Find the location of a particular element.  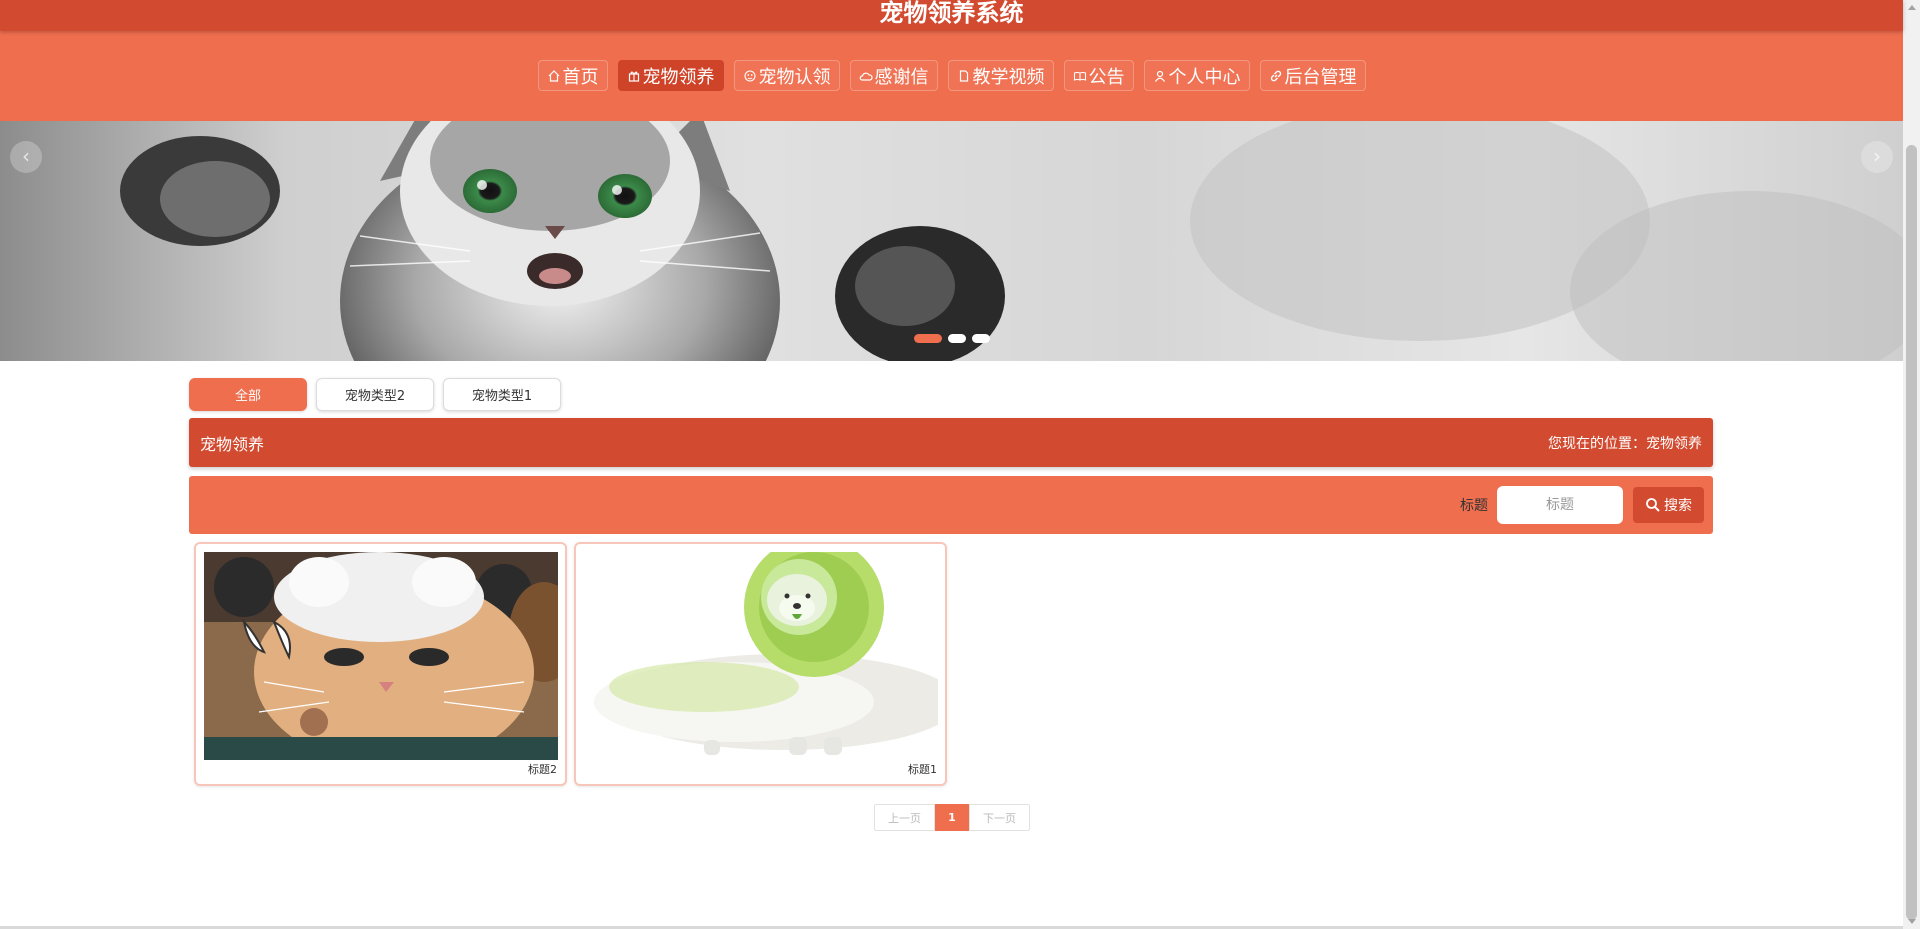

nav-item-admin: 后台管理 is located at coordinates (1312, 75).